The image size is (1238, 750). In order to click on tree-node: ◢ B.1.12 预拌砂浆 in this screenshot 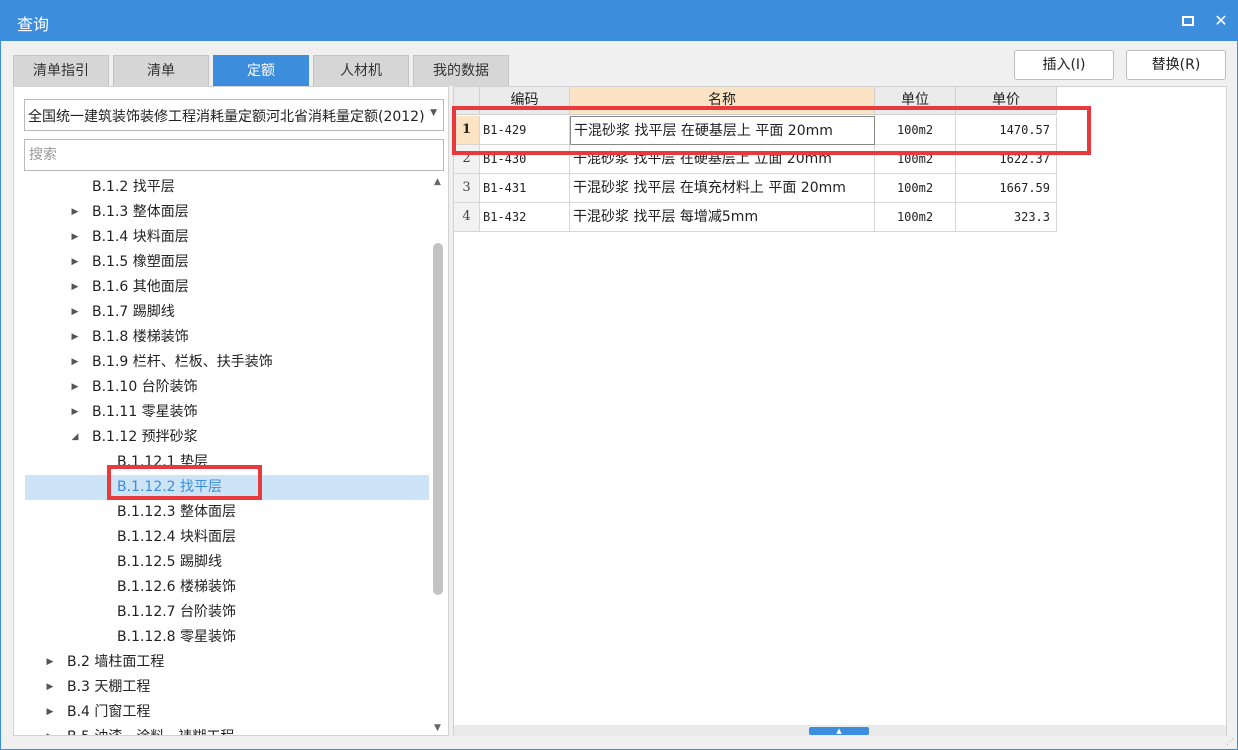, I will do `click(227, 437)`.